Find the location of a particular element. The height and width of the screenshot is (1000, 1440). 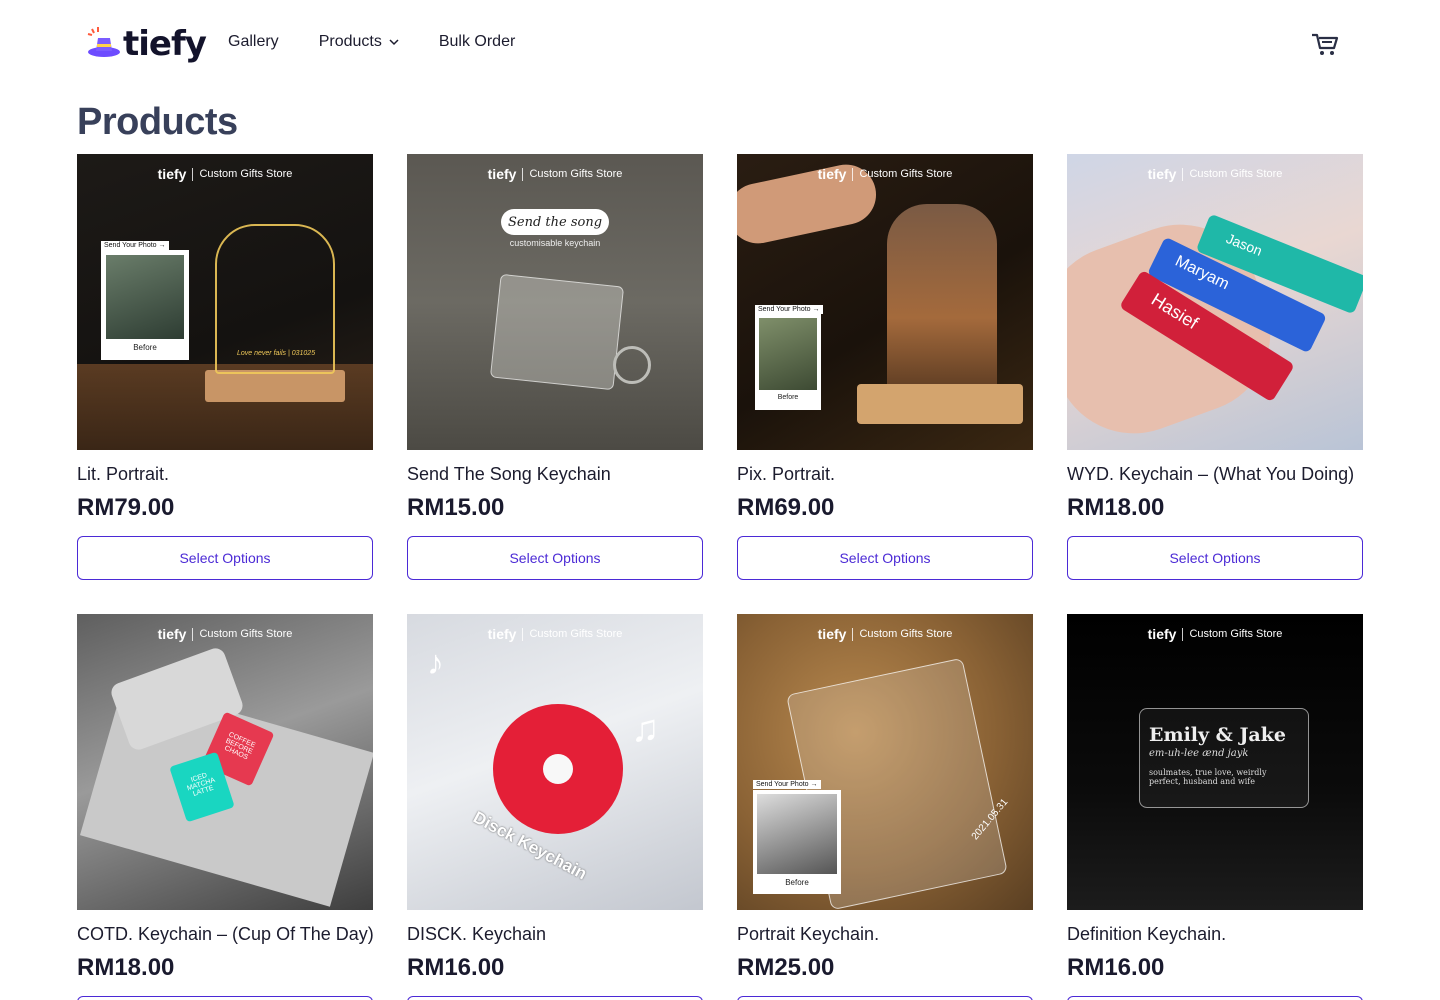

music-note-icon: ♪ is located at coordinates (435, 663).